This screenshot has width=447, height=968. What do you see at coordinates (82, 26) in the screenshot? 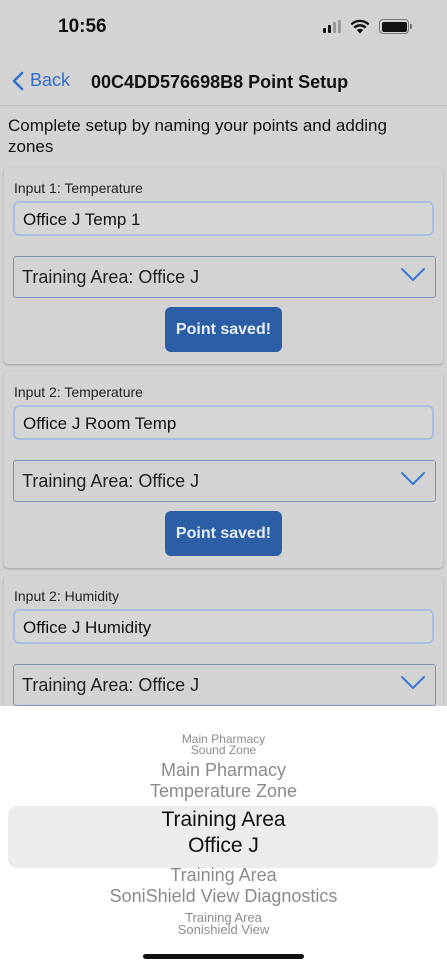
I see `status-time: 10:56` at bounding box center [82, 26].